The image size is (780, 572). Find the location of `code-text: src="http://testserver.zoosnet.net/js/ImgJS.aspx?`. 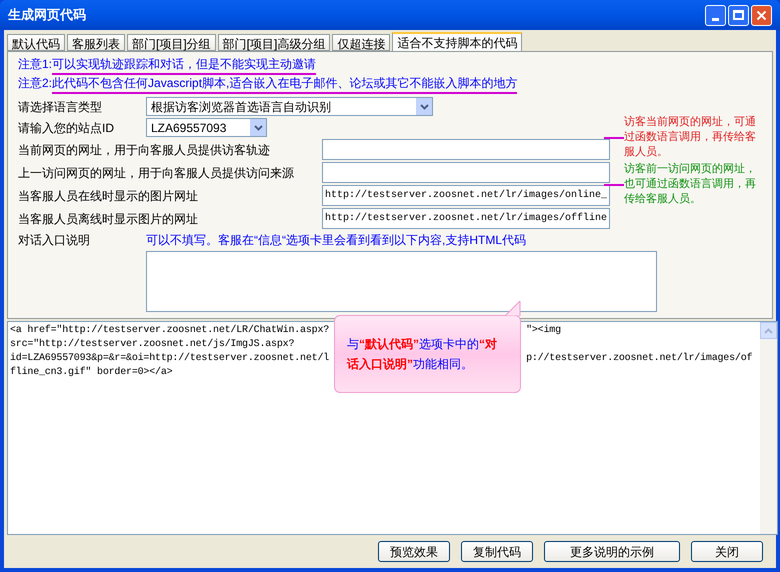

code-text: src="http://testserver.zoosnet.net/js/ImgJS.aspx? is located at coordinates (152, 345).